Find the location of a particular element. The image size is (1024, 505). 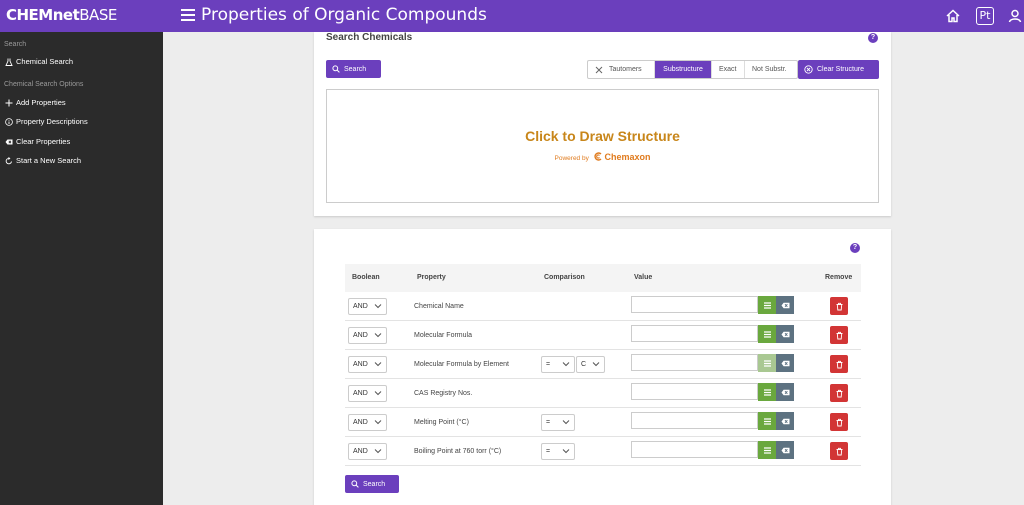

col-value: Value is located at coordinates (643, 277).